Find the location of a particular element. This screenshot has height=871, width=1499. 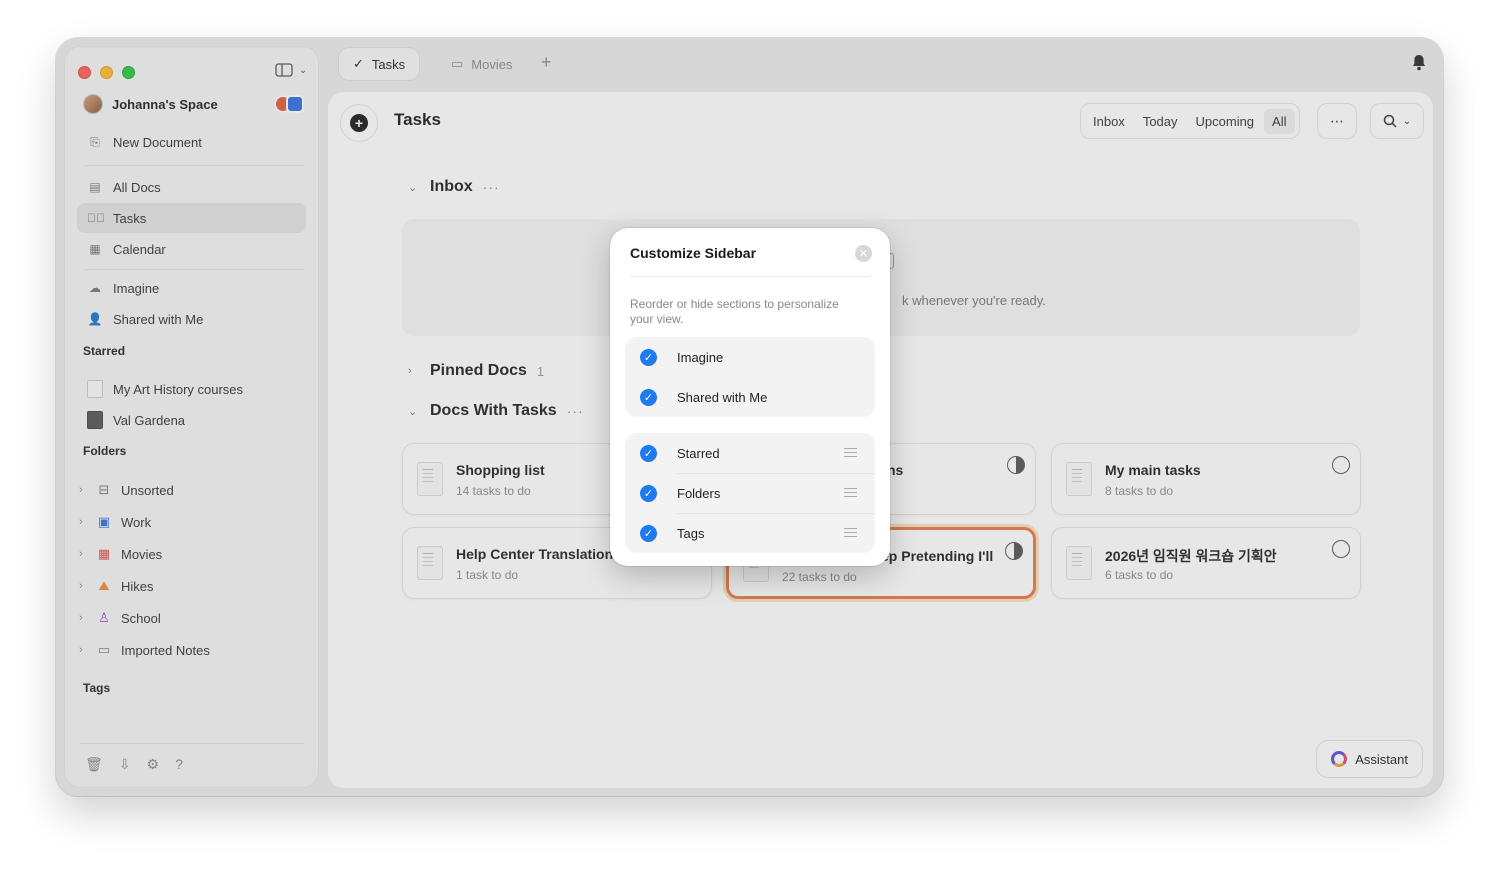

section-toggle-label: Folders is located at coordinates (699, 493).